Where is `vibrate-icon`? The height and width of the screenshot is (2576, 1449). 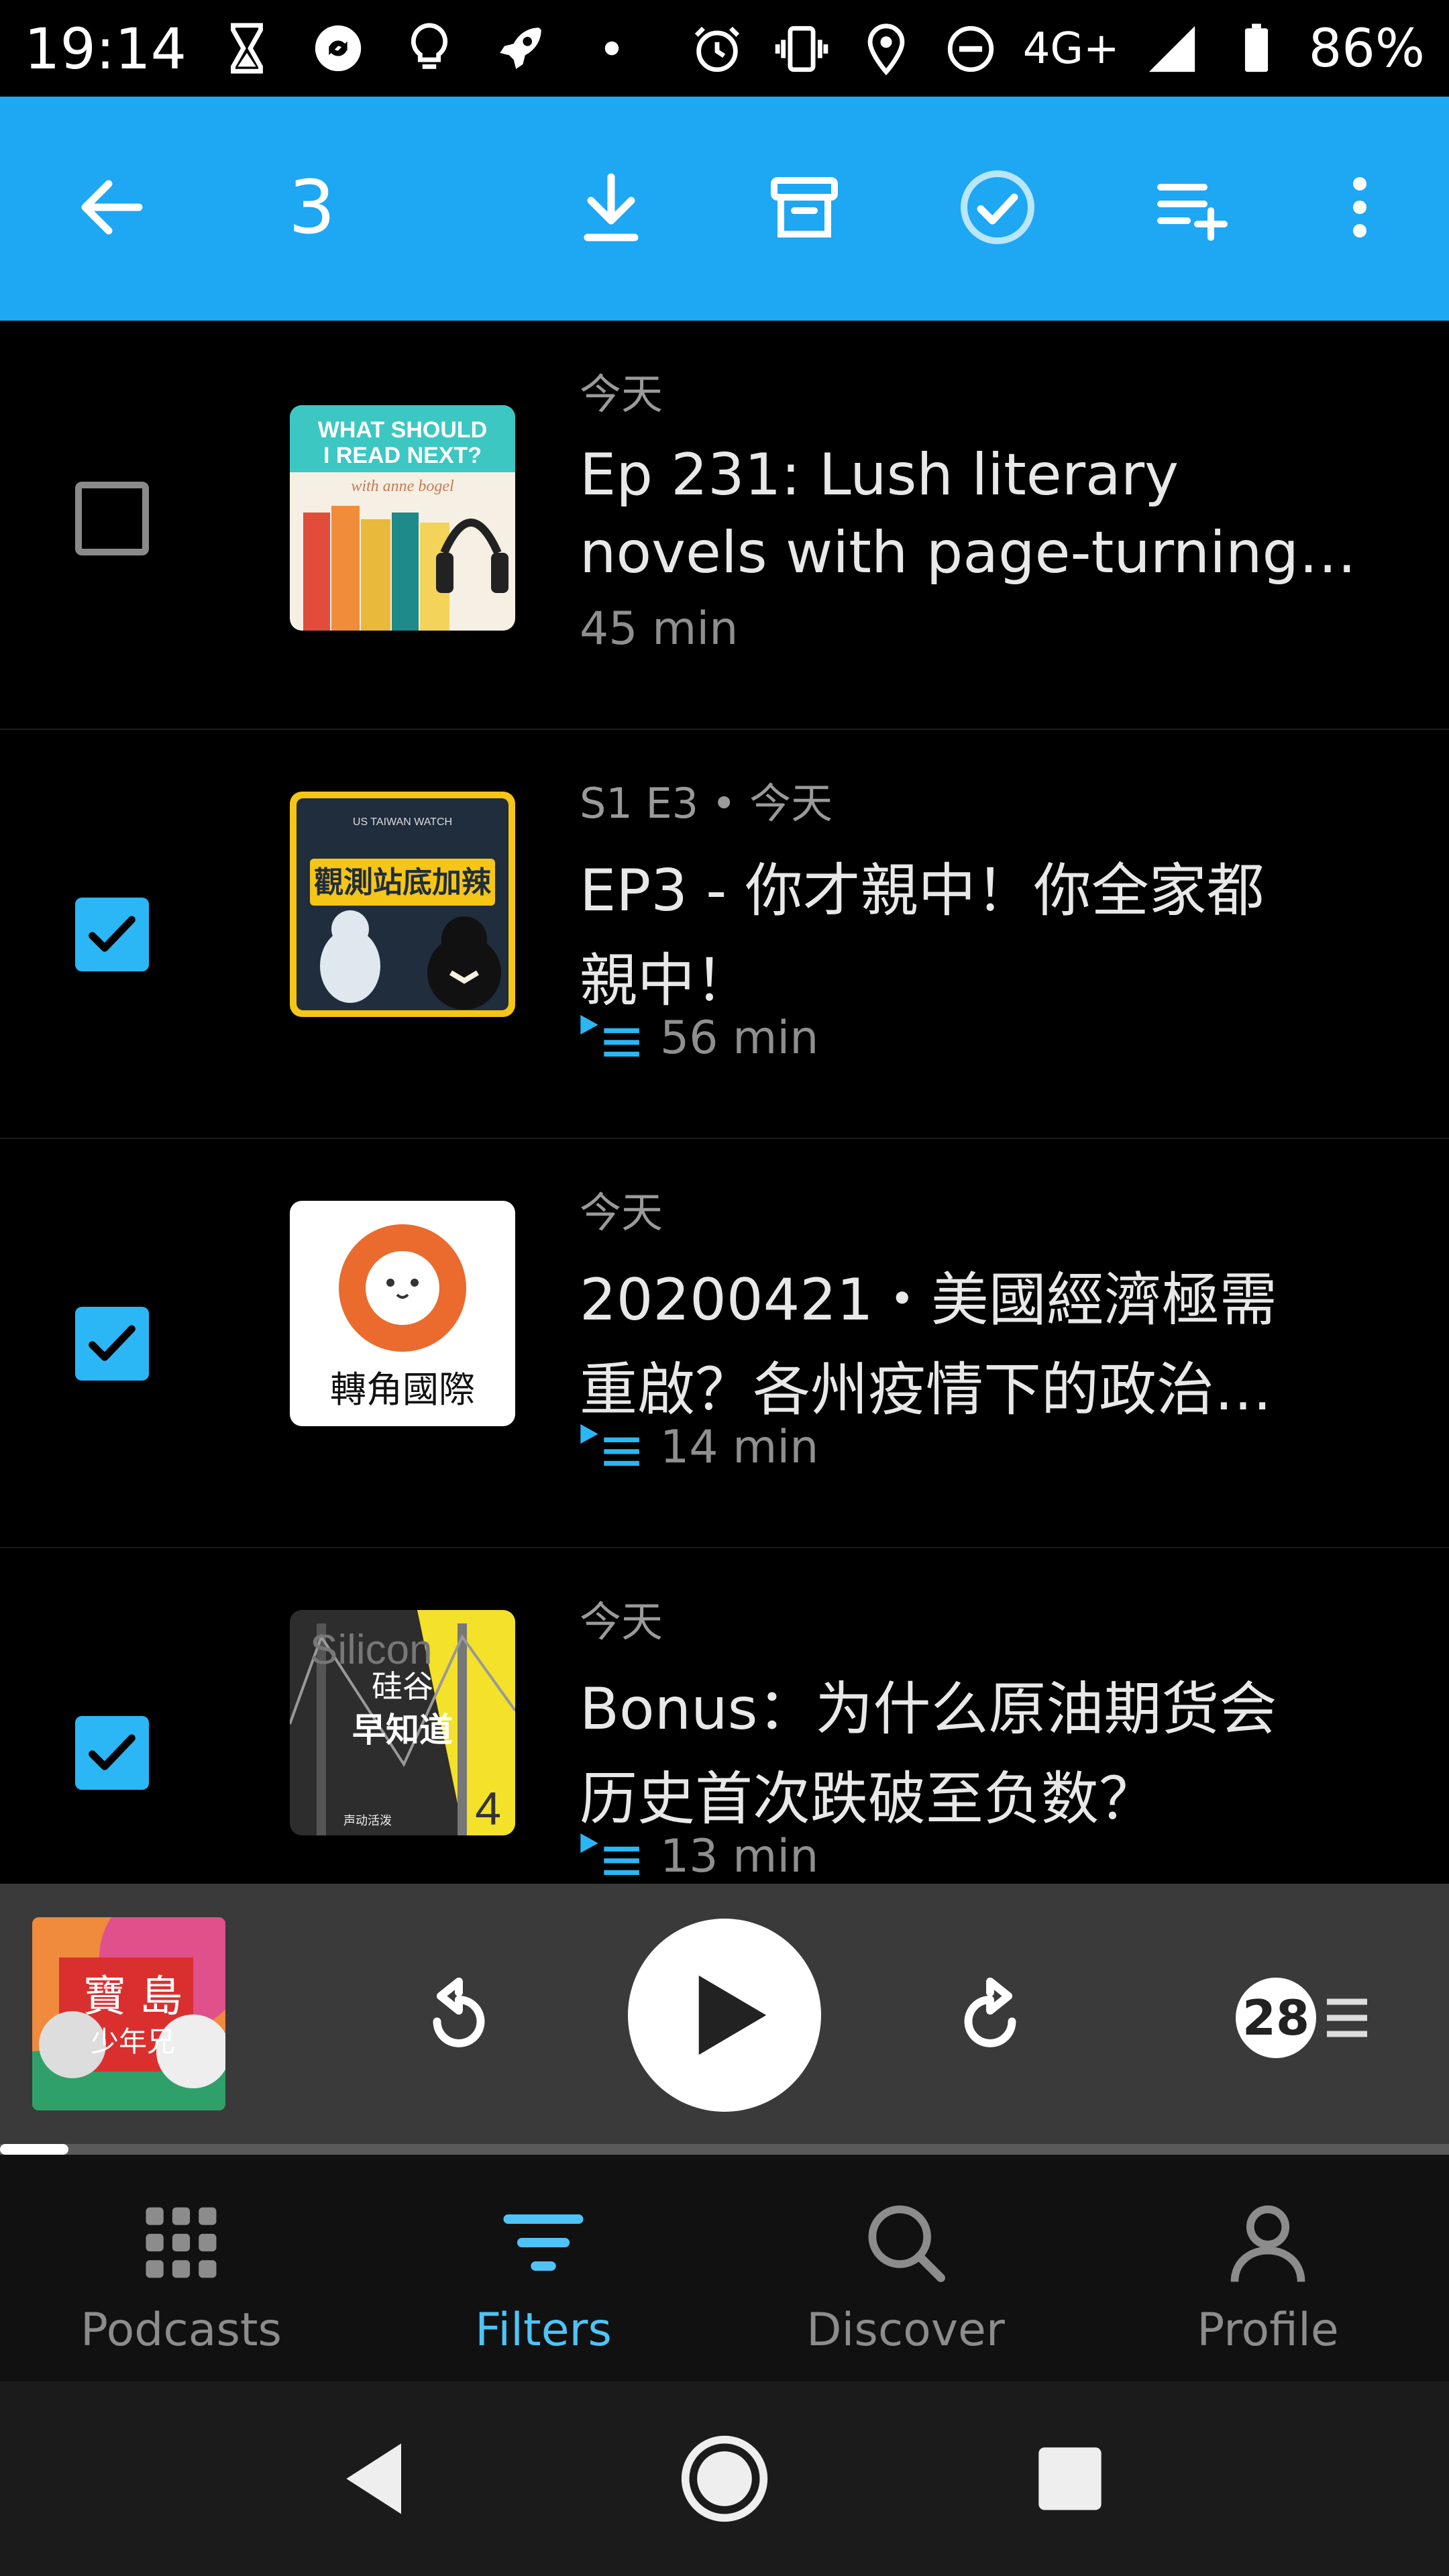
vibrate-icon is located at coordinates (801, 49).